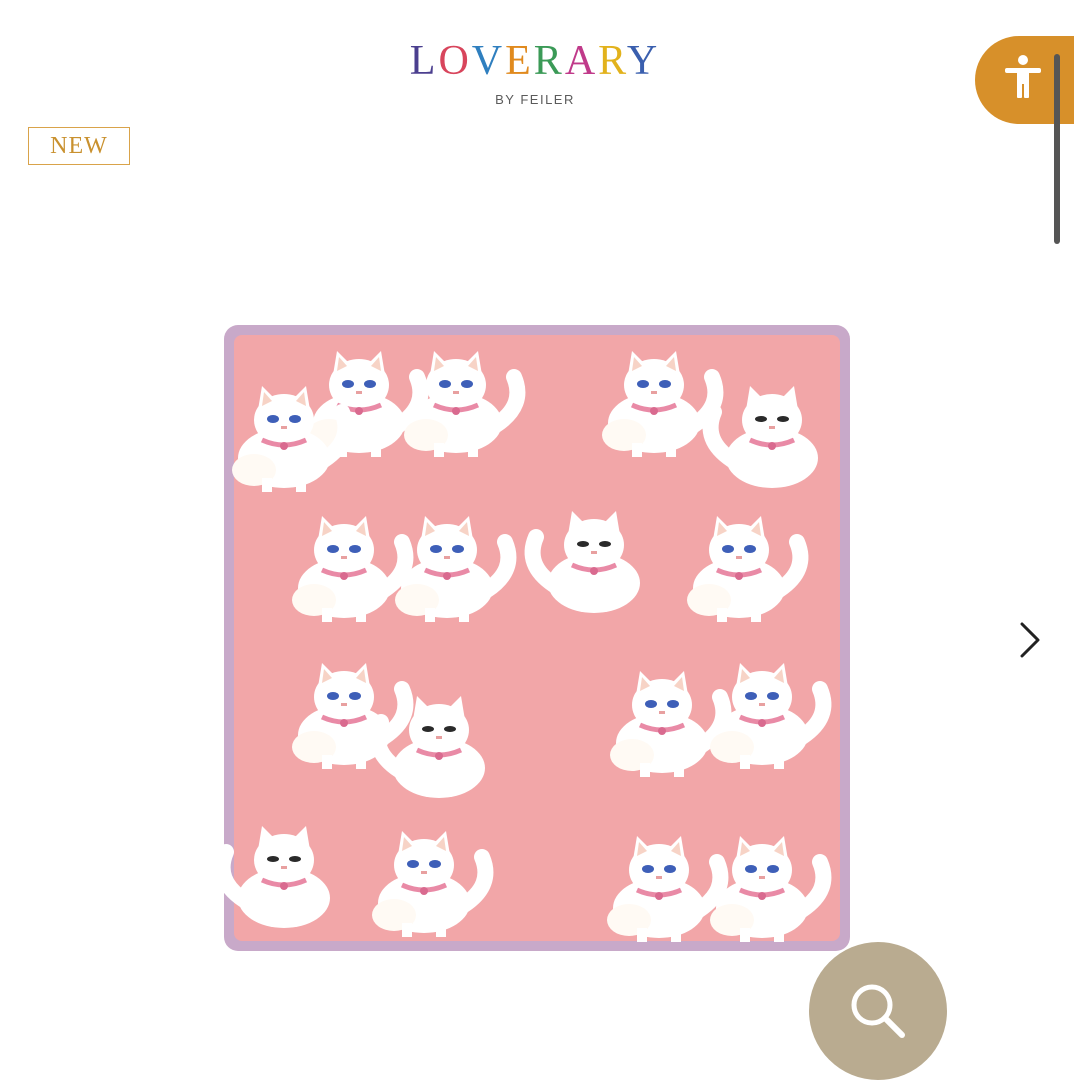 This screenshot has height=1080, width=1074. Describe the element at coordinates (581, 61) in the screenshot. I see `logo-letter: A` at that location.